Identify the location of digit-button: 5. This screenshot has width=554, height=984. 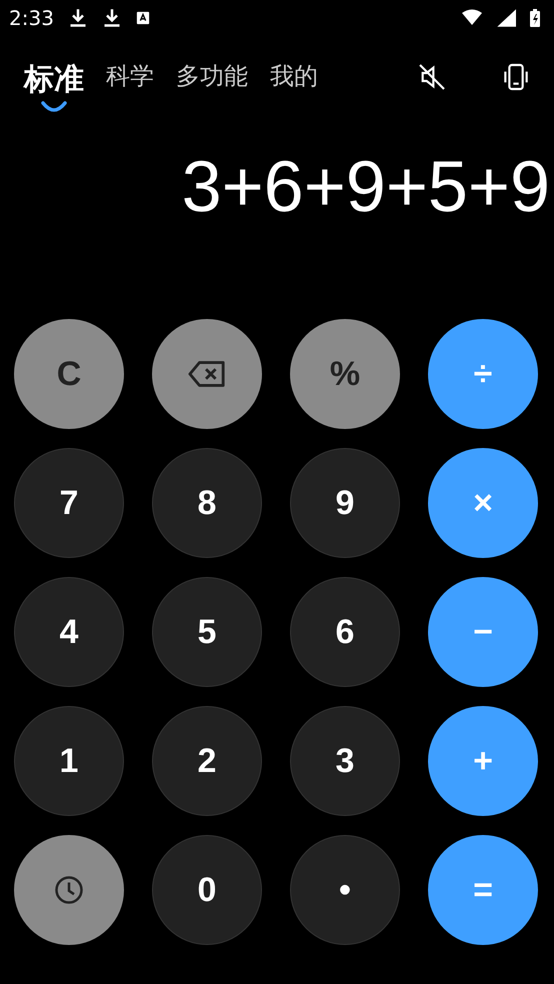
(207, 632).